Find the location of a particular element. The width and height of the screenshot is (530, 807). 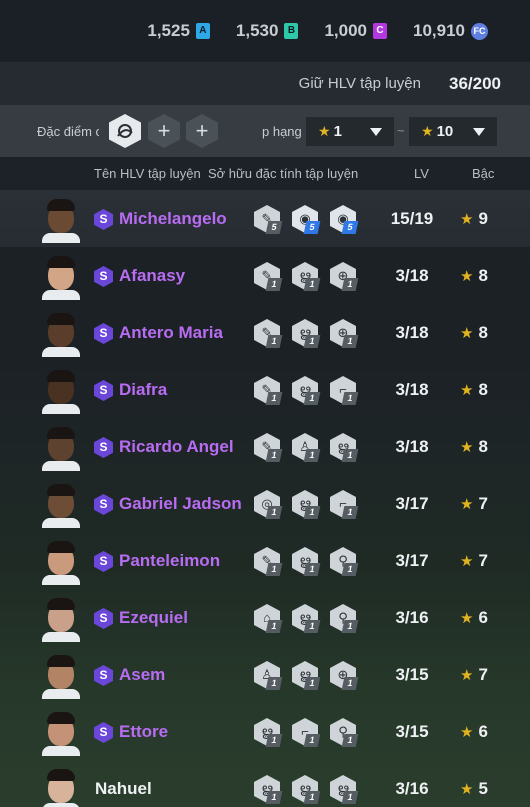

hold-bar: Giữ HLV tập luyện 36/200 is located at coordinates (265, 83).